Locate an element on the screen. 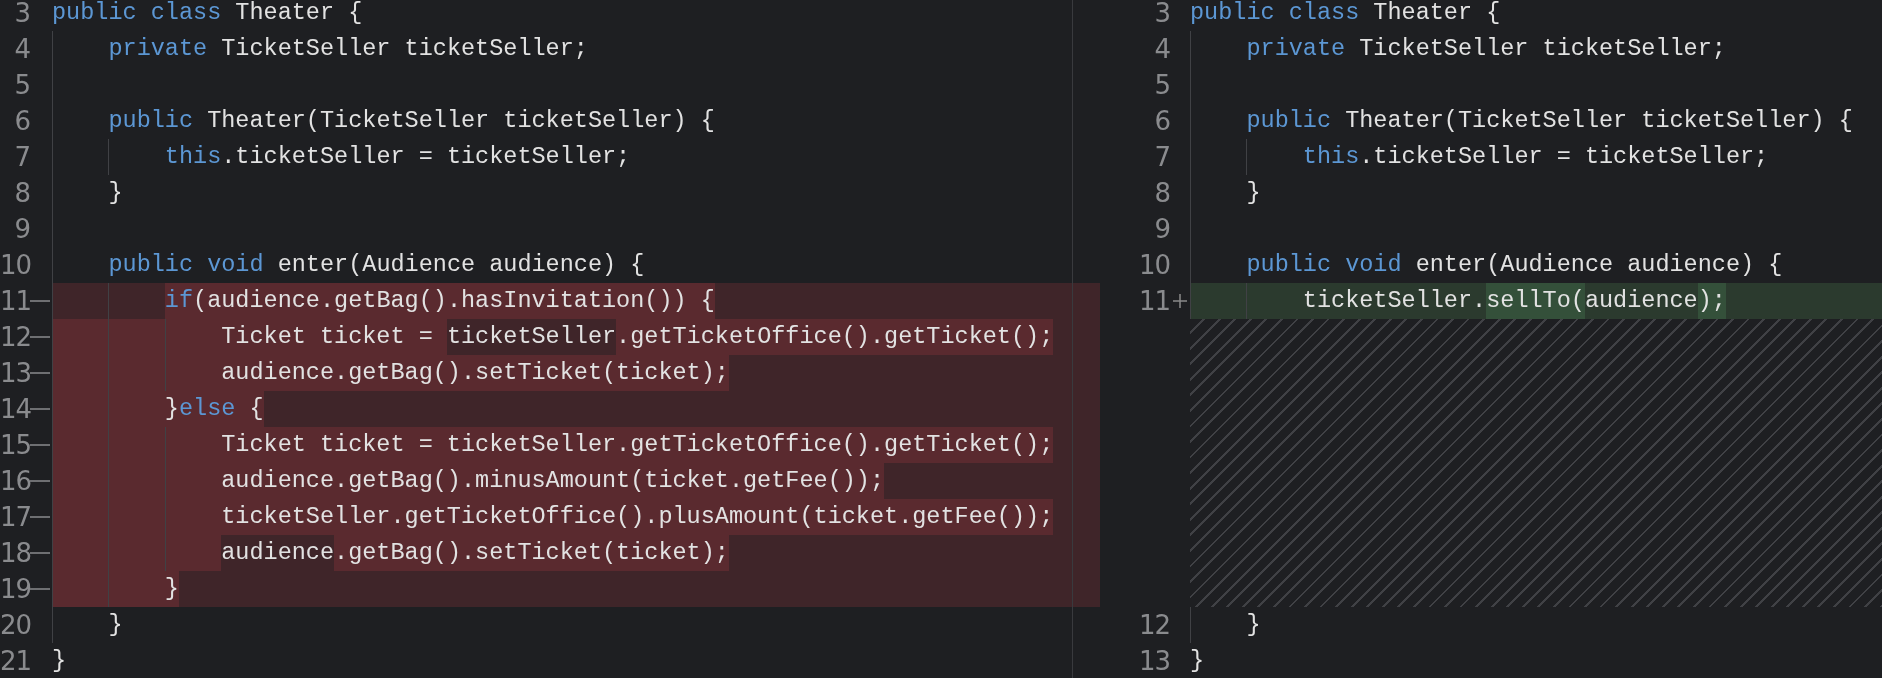 The width and height of the screenshot is (1882, 678). code-text: .getTicketOffice().getTicket(); is located at coordinates (835, 337).